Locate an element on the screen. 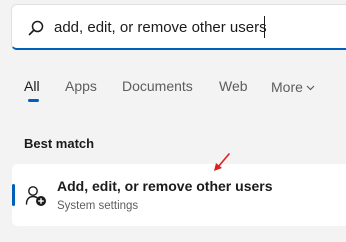 The width and height of the screenshot is (346, 242). result-subtitle: System settings is located at coordinates (98, 206).